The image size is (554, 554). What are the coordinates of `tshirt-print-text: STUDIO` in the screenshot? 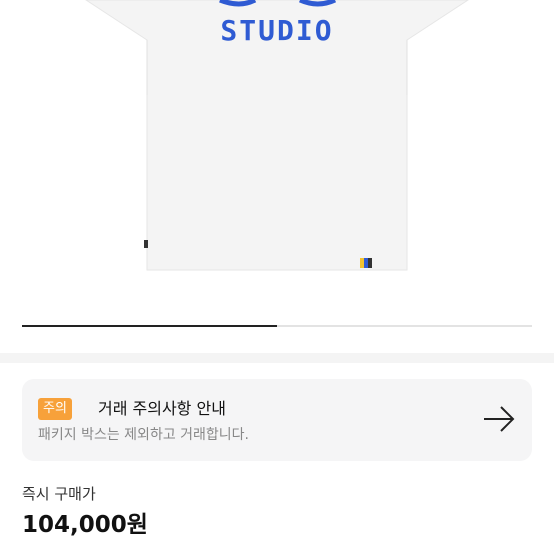 It's located at (277, 30).